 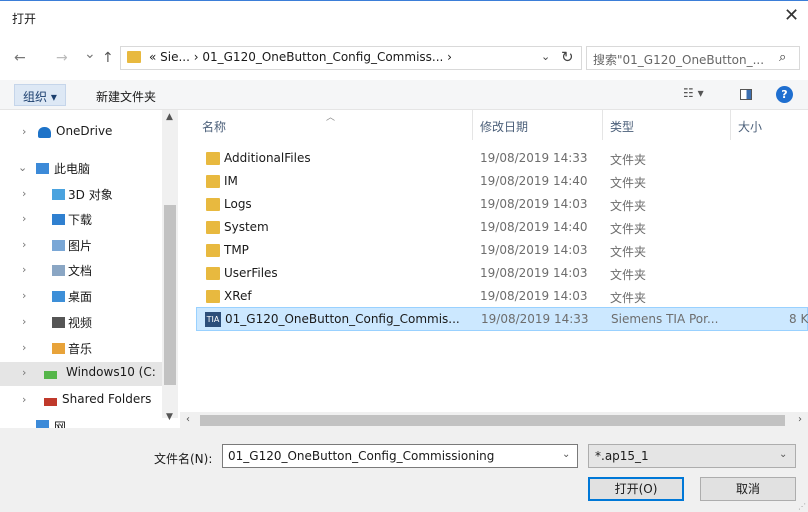 I want to click on new-folder-button: 新建文件夹, so click(x=126, y=96).